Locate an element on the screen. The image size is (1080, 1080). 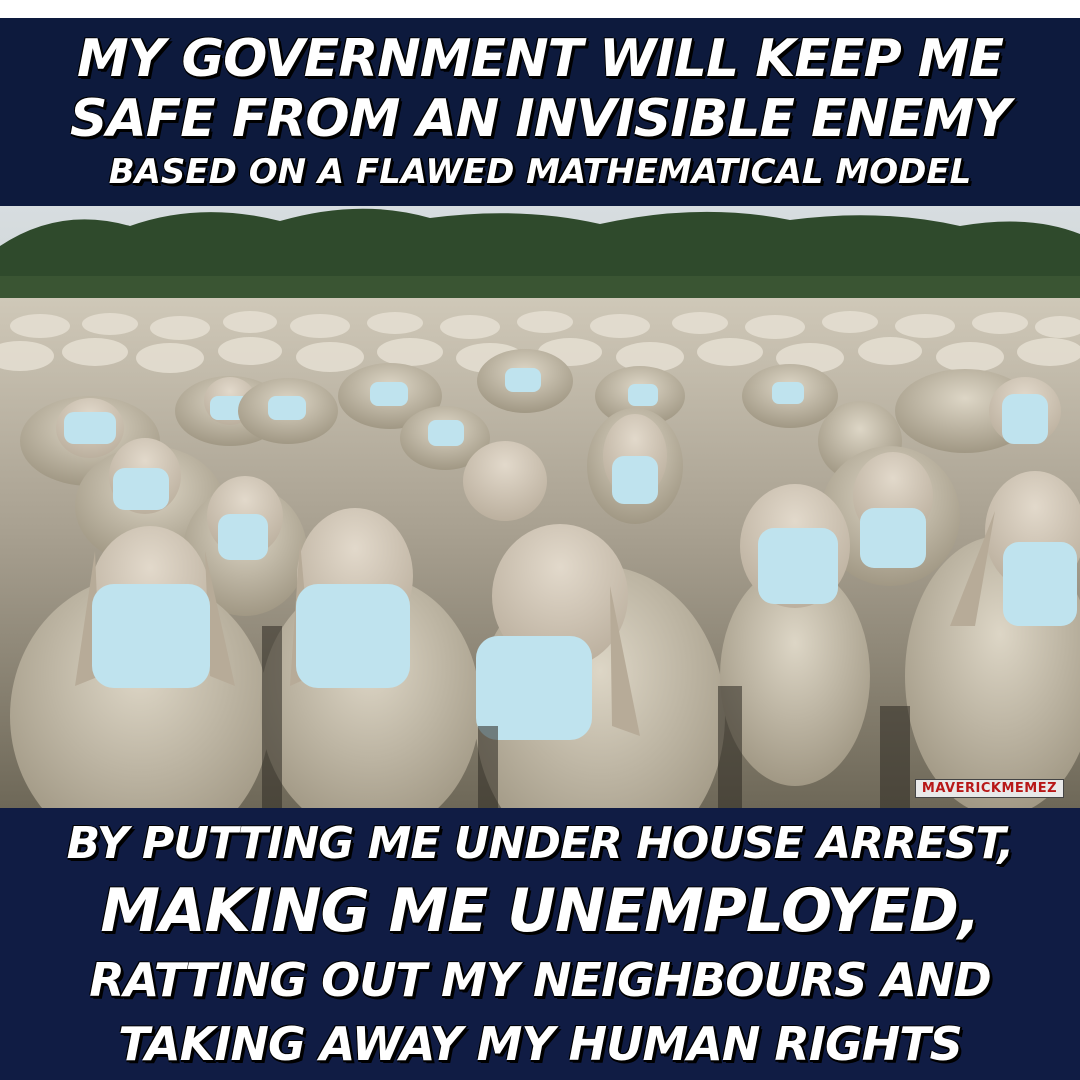
top-caption-line-1: MY GOVERNMENT WILL KEEP ME is located at coordinates (540, 59).